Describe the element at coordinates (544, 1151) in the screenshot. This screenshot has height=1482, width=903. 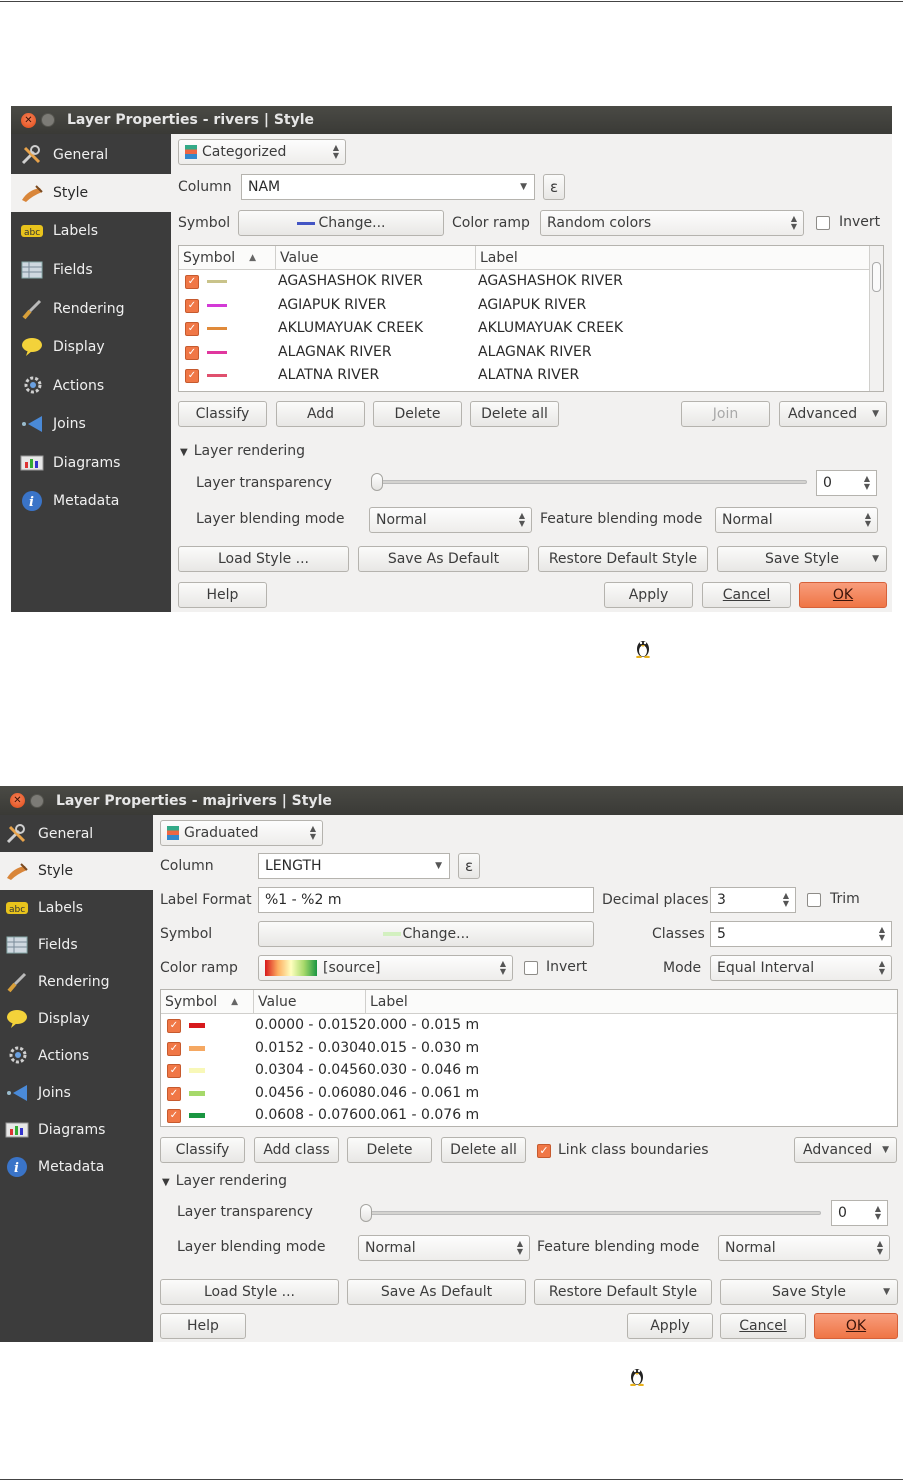
I see `link-class-boundaries-checkbox: ✓` at that location.